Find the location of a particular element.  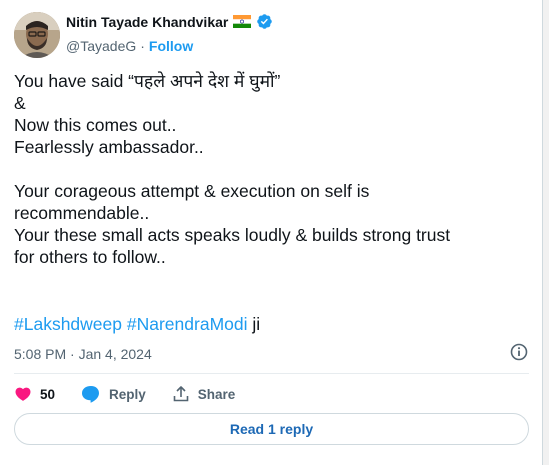

tweet-line: & is located at coordinates (20, 103).